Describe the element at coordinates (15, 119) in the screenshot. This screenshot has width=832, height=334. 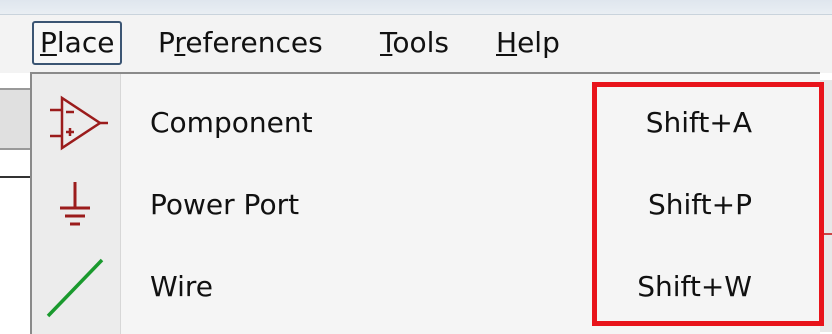
I see `background-toolbar-fragment` at that location.